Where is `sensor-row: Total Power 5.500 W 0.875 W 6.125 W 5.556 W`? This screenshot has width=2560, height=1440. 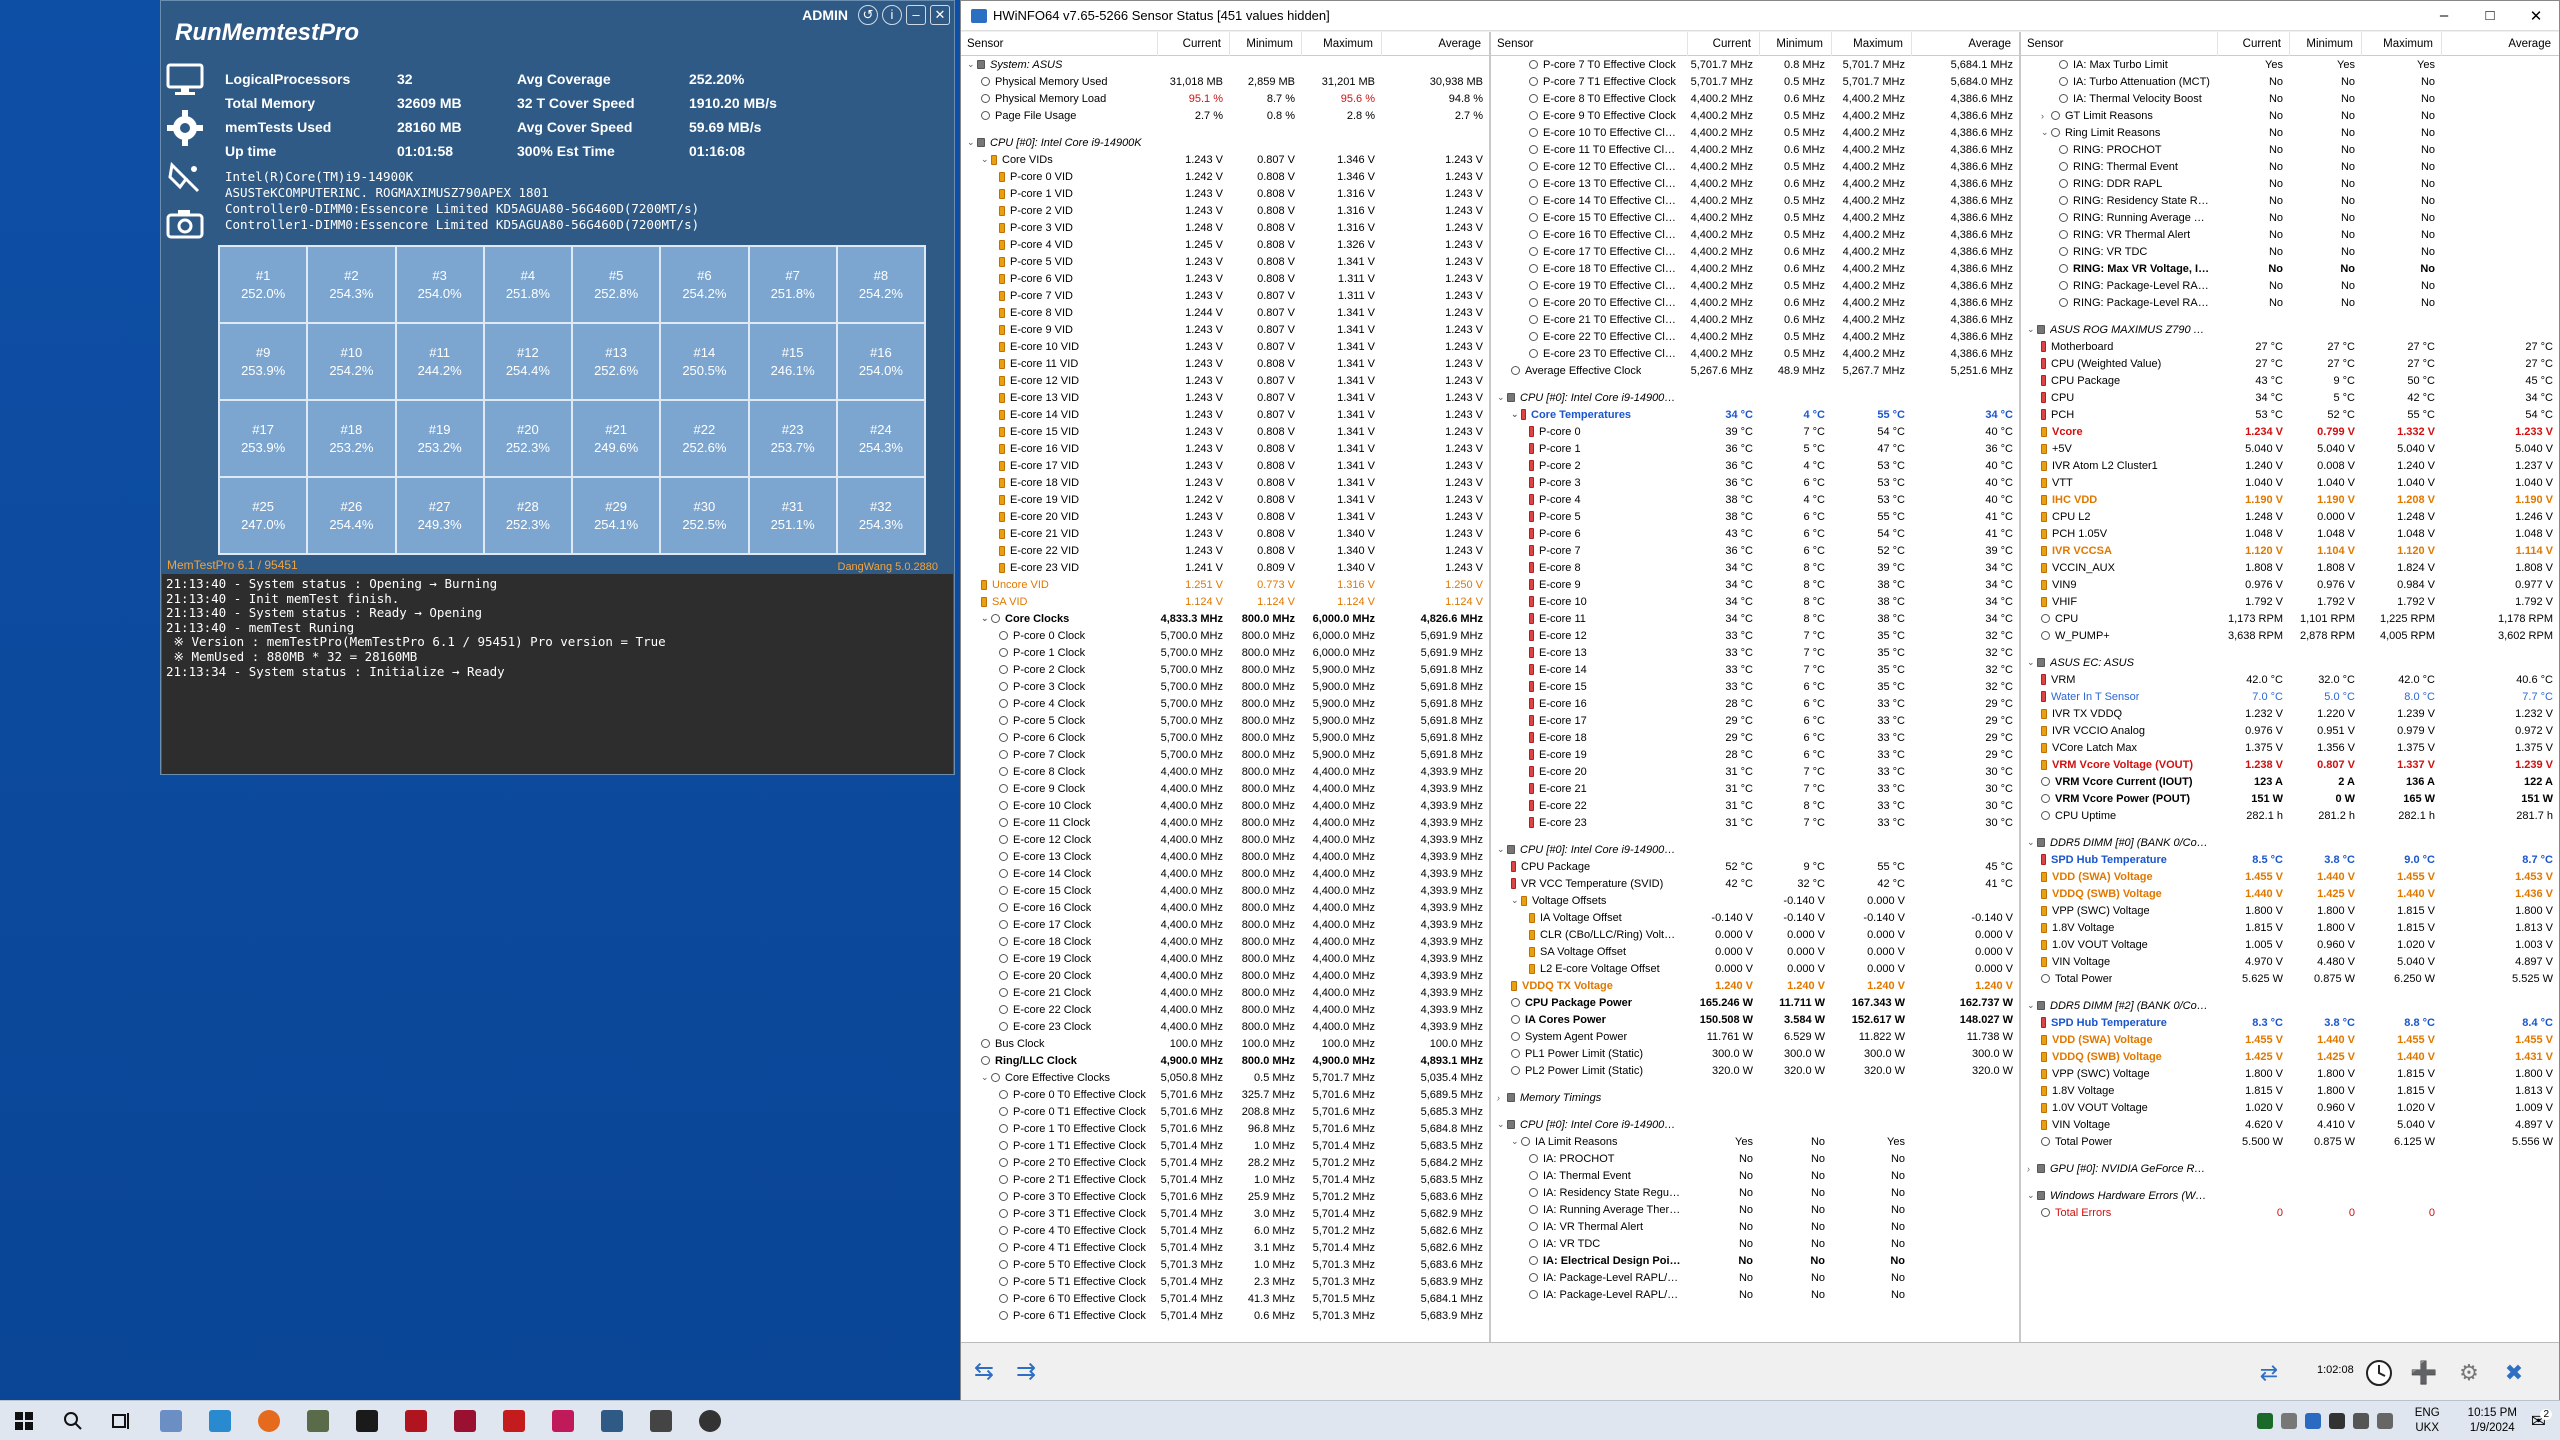
sensor-row: Total Power 5.500 W 0.875 W 6.125 W 5.556 W is located at coordinates (2290, 1141).